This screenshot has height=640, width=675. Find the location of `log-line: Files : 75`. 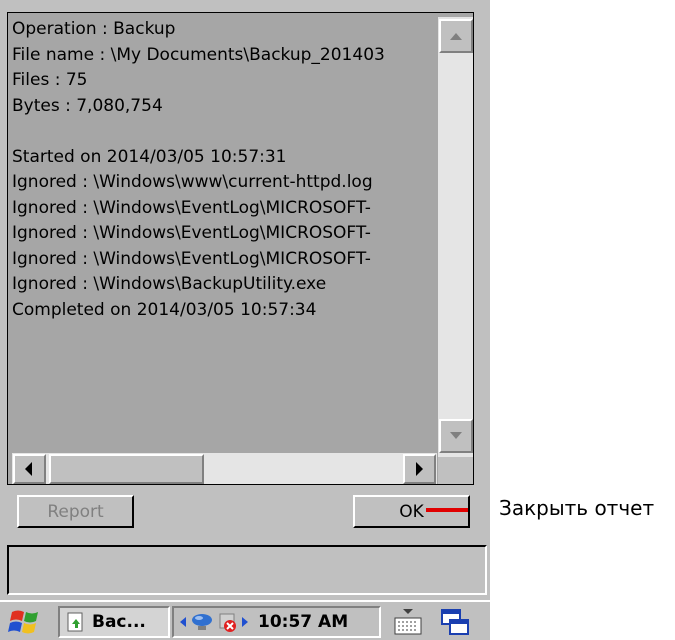

log-line: Files : 75 is located at coordinates (50, 80).